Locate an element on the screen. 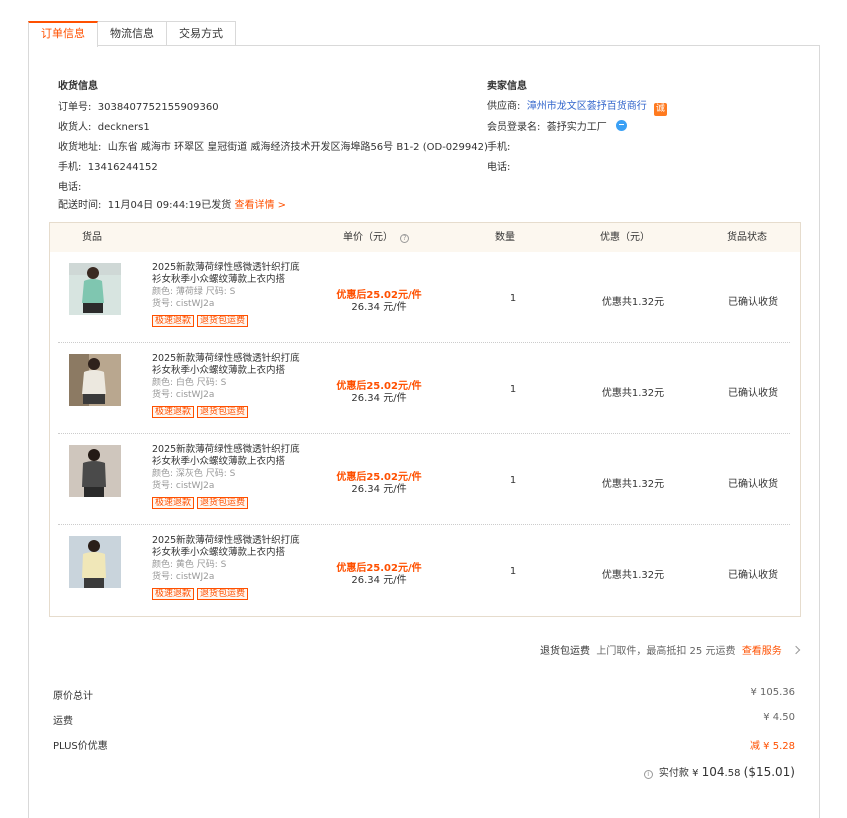 The width and height of the screenshot is (847, 818). seller-phone-row: 手机: is located at coordinates (498, 145).